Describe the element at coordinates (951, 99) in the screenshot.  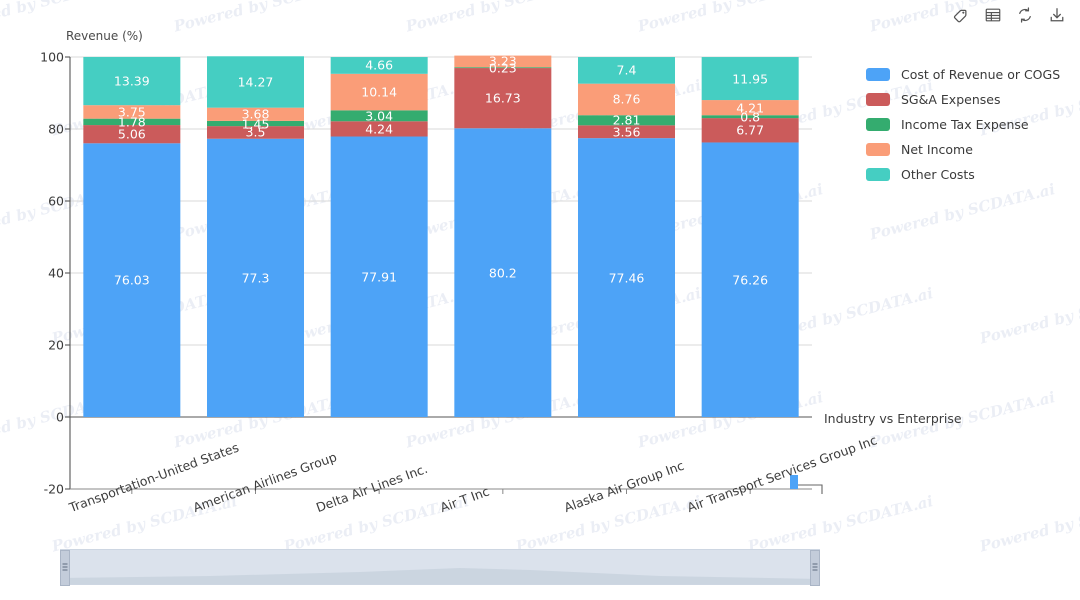
I see `legend-label: SG&A Expenses` at that location.